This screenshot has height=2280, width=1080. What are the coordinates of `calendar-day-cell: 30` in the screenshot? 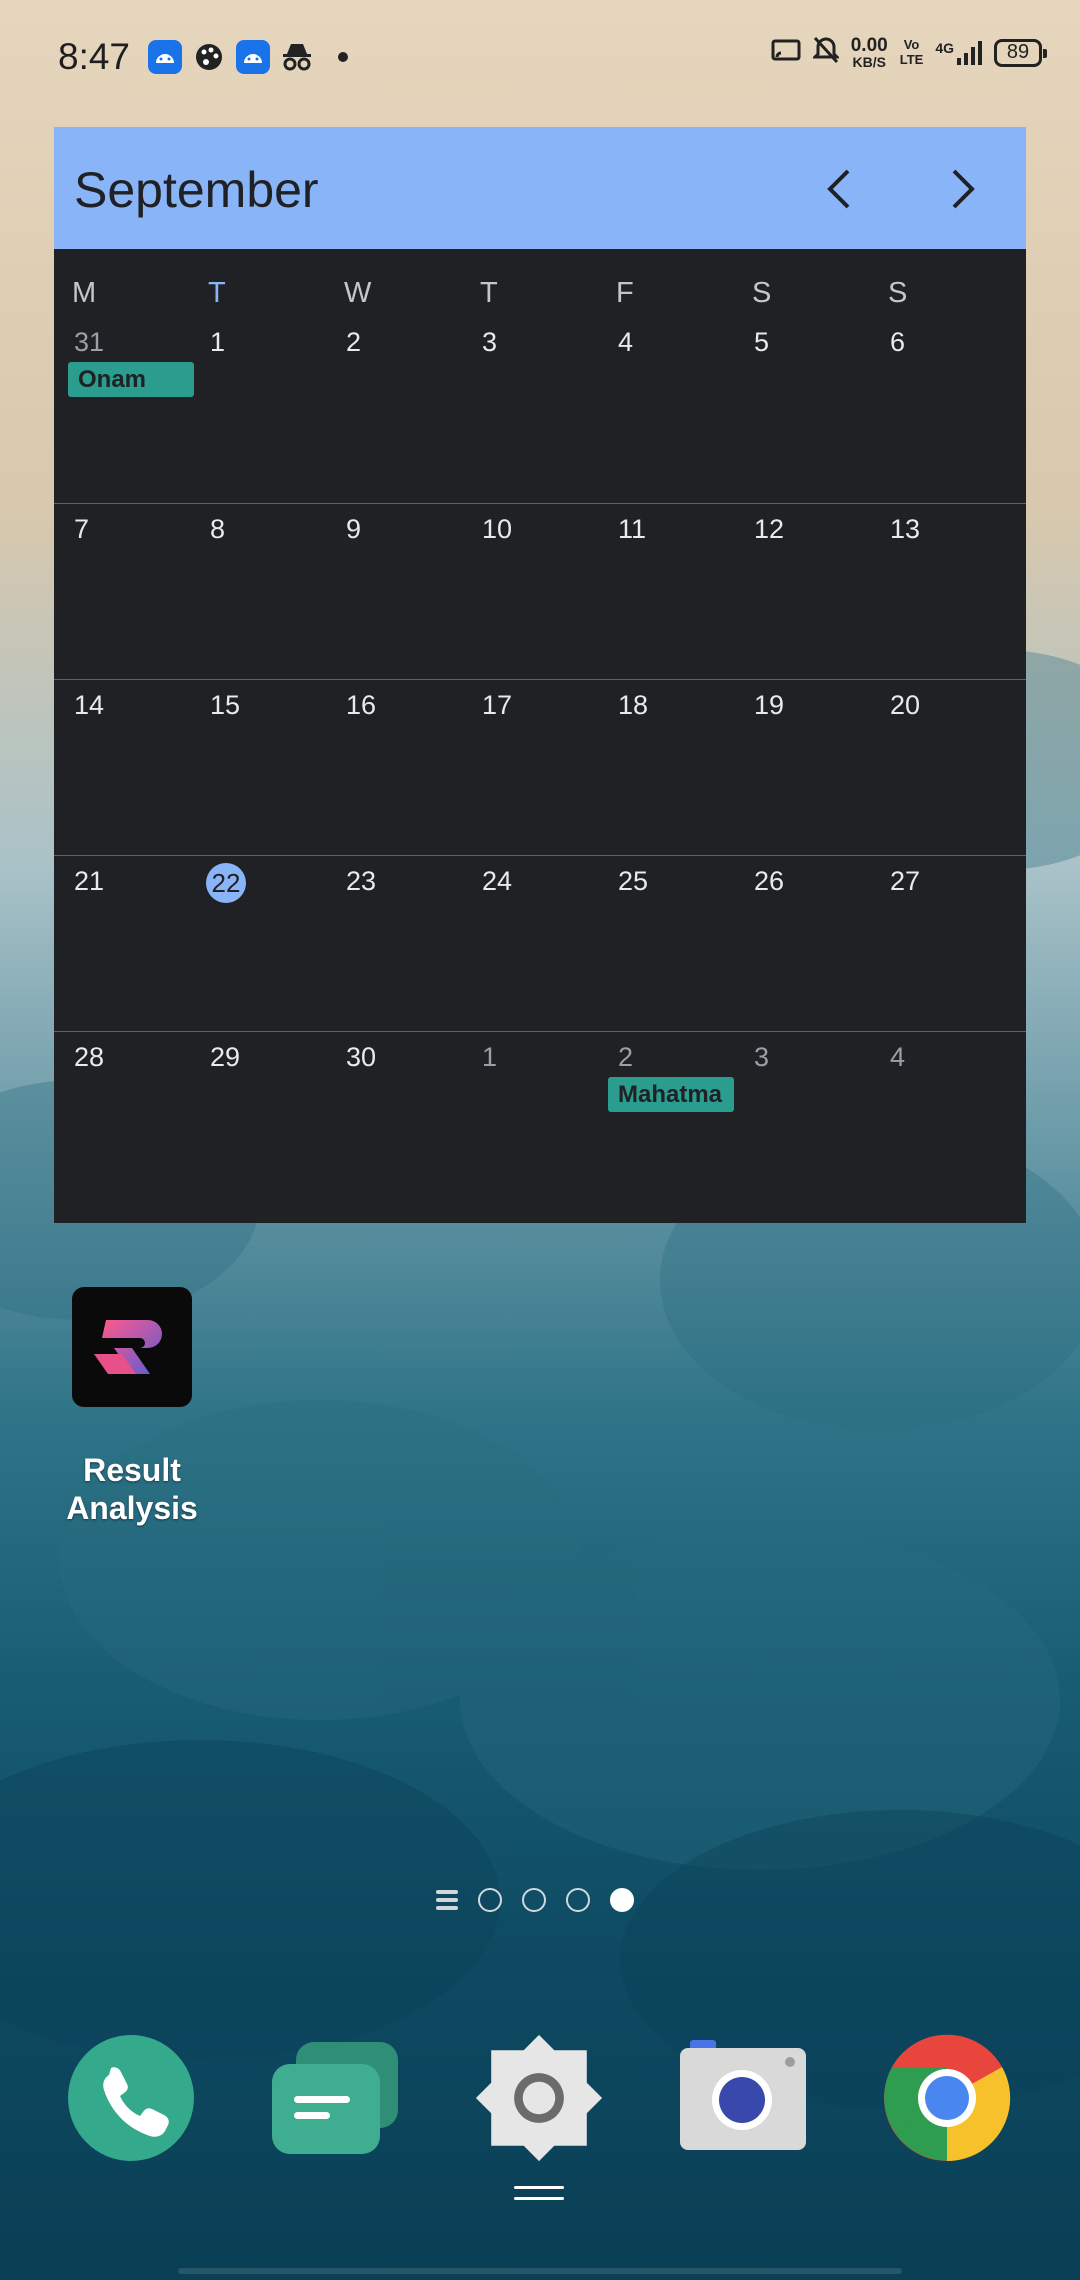 It's located at (394, 1120).